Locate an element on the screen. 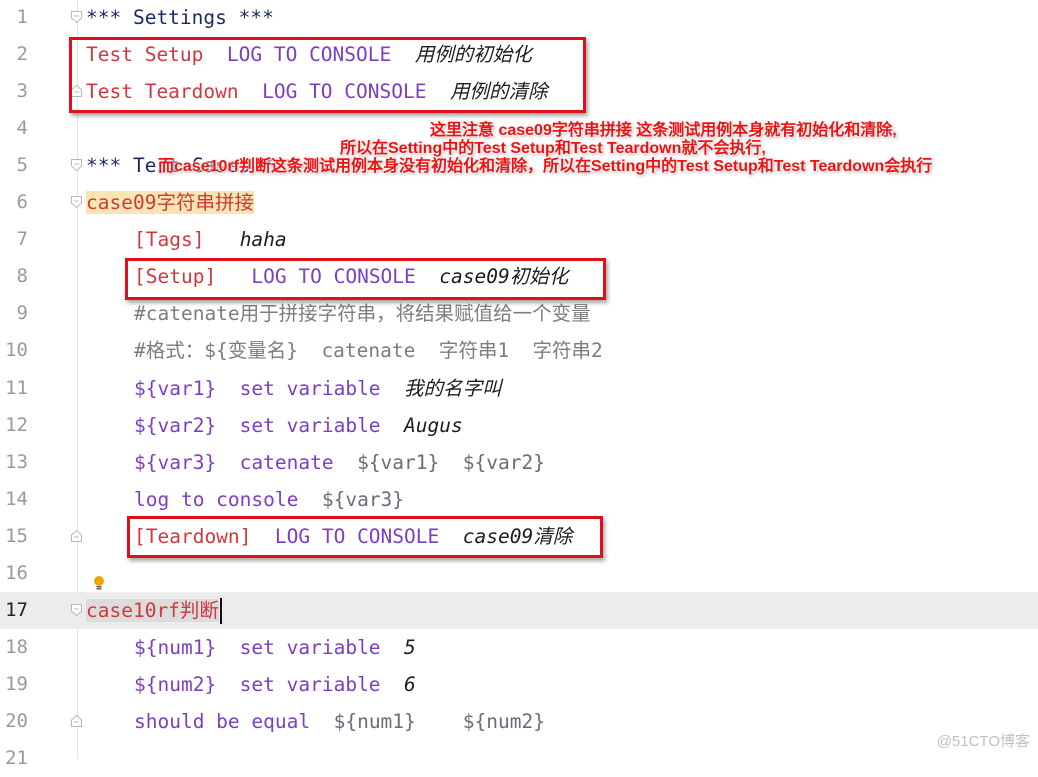 The height and width of the screenshot is (777, 1038). code-token: ${var1} is located at coordinates (398, 462).